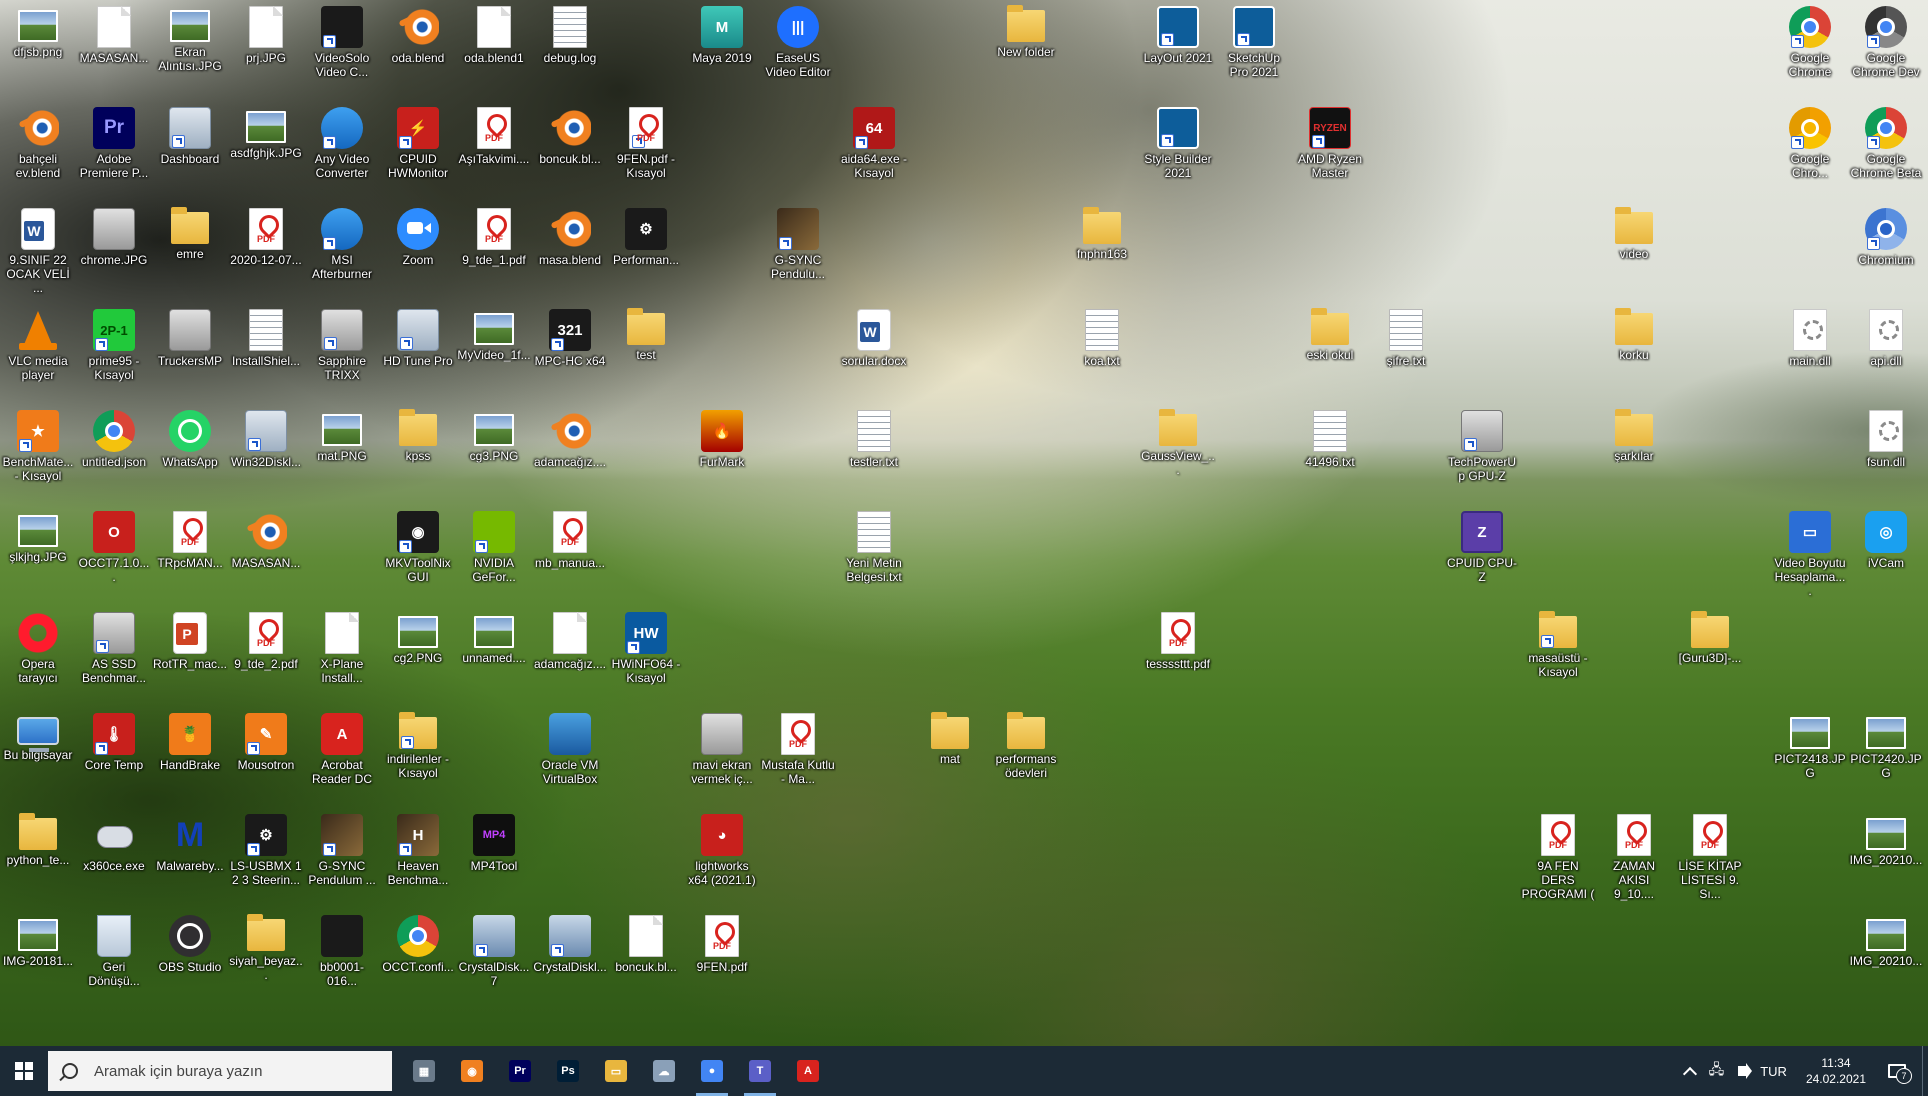  Describe the element at coordinates (342, 148) in the screenshot. I see `desktop-icon-anyvideo: Any Video Converter` at that location.